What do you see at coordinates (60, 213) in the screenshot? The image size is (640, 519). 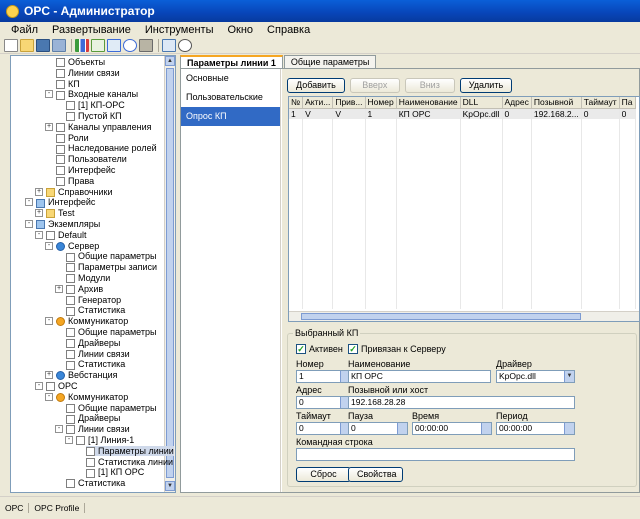 I see `tree-item: Test` at bounding box center [60, 213].